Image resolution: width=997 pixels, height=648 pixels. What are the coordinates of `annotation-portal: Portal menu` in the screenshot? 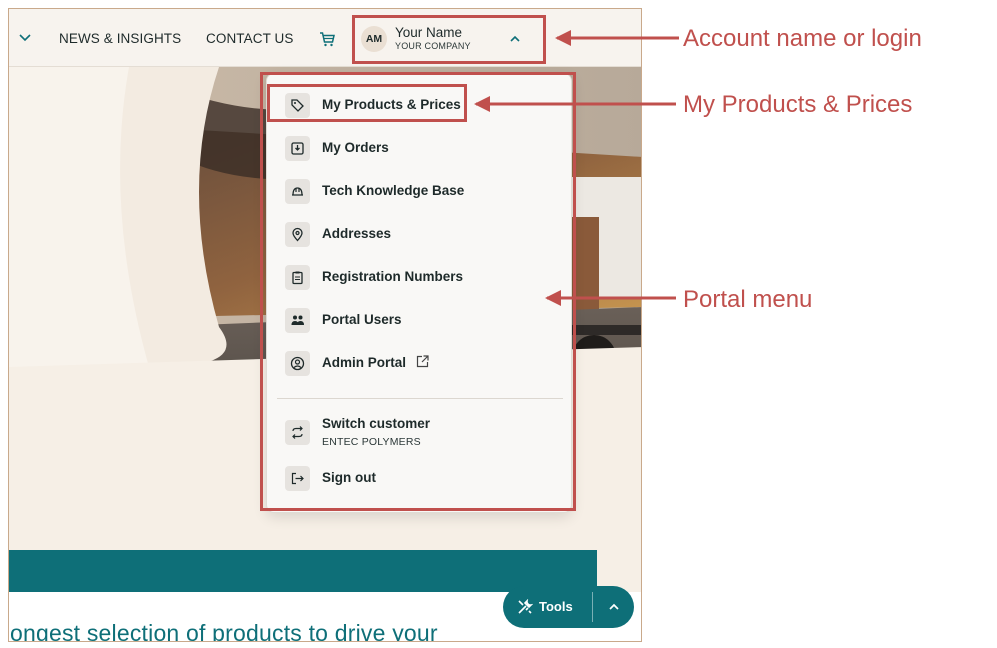 It's located at (748, 299).